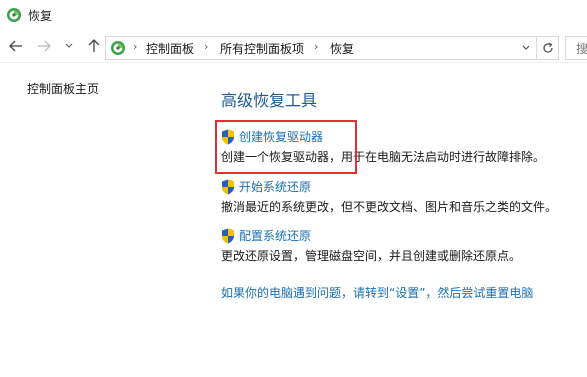  I want to click on start-system-restore-description: 撤消最近的系统更改，但不更改文档、图片和音乐之类的文件。, so click(389, 207).